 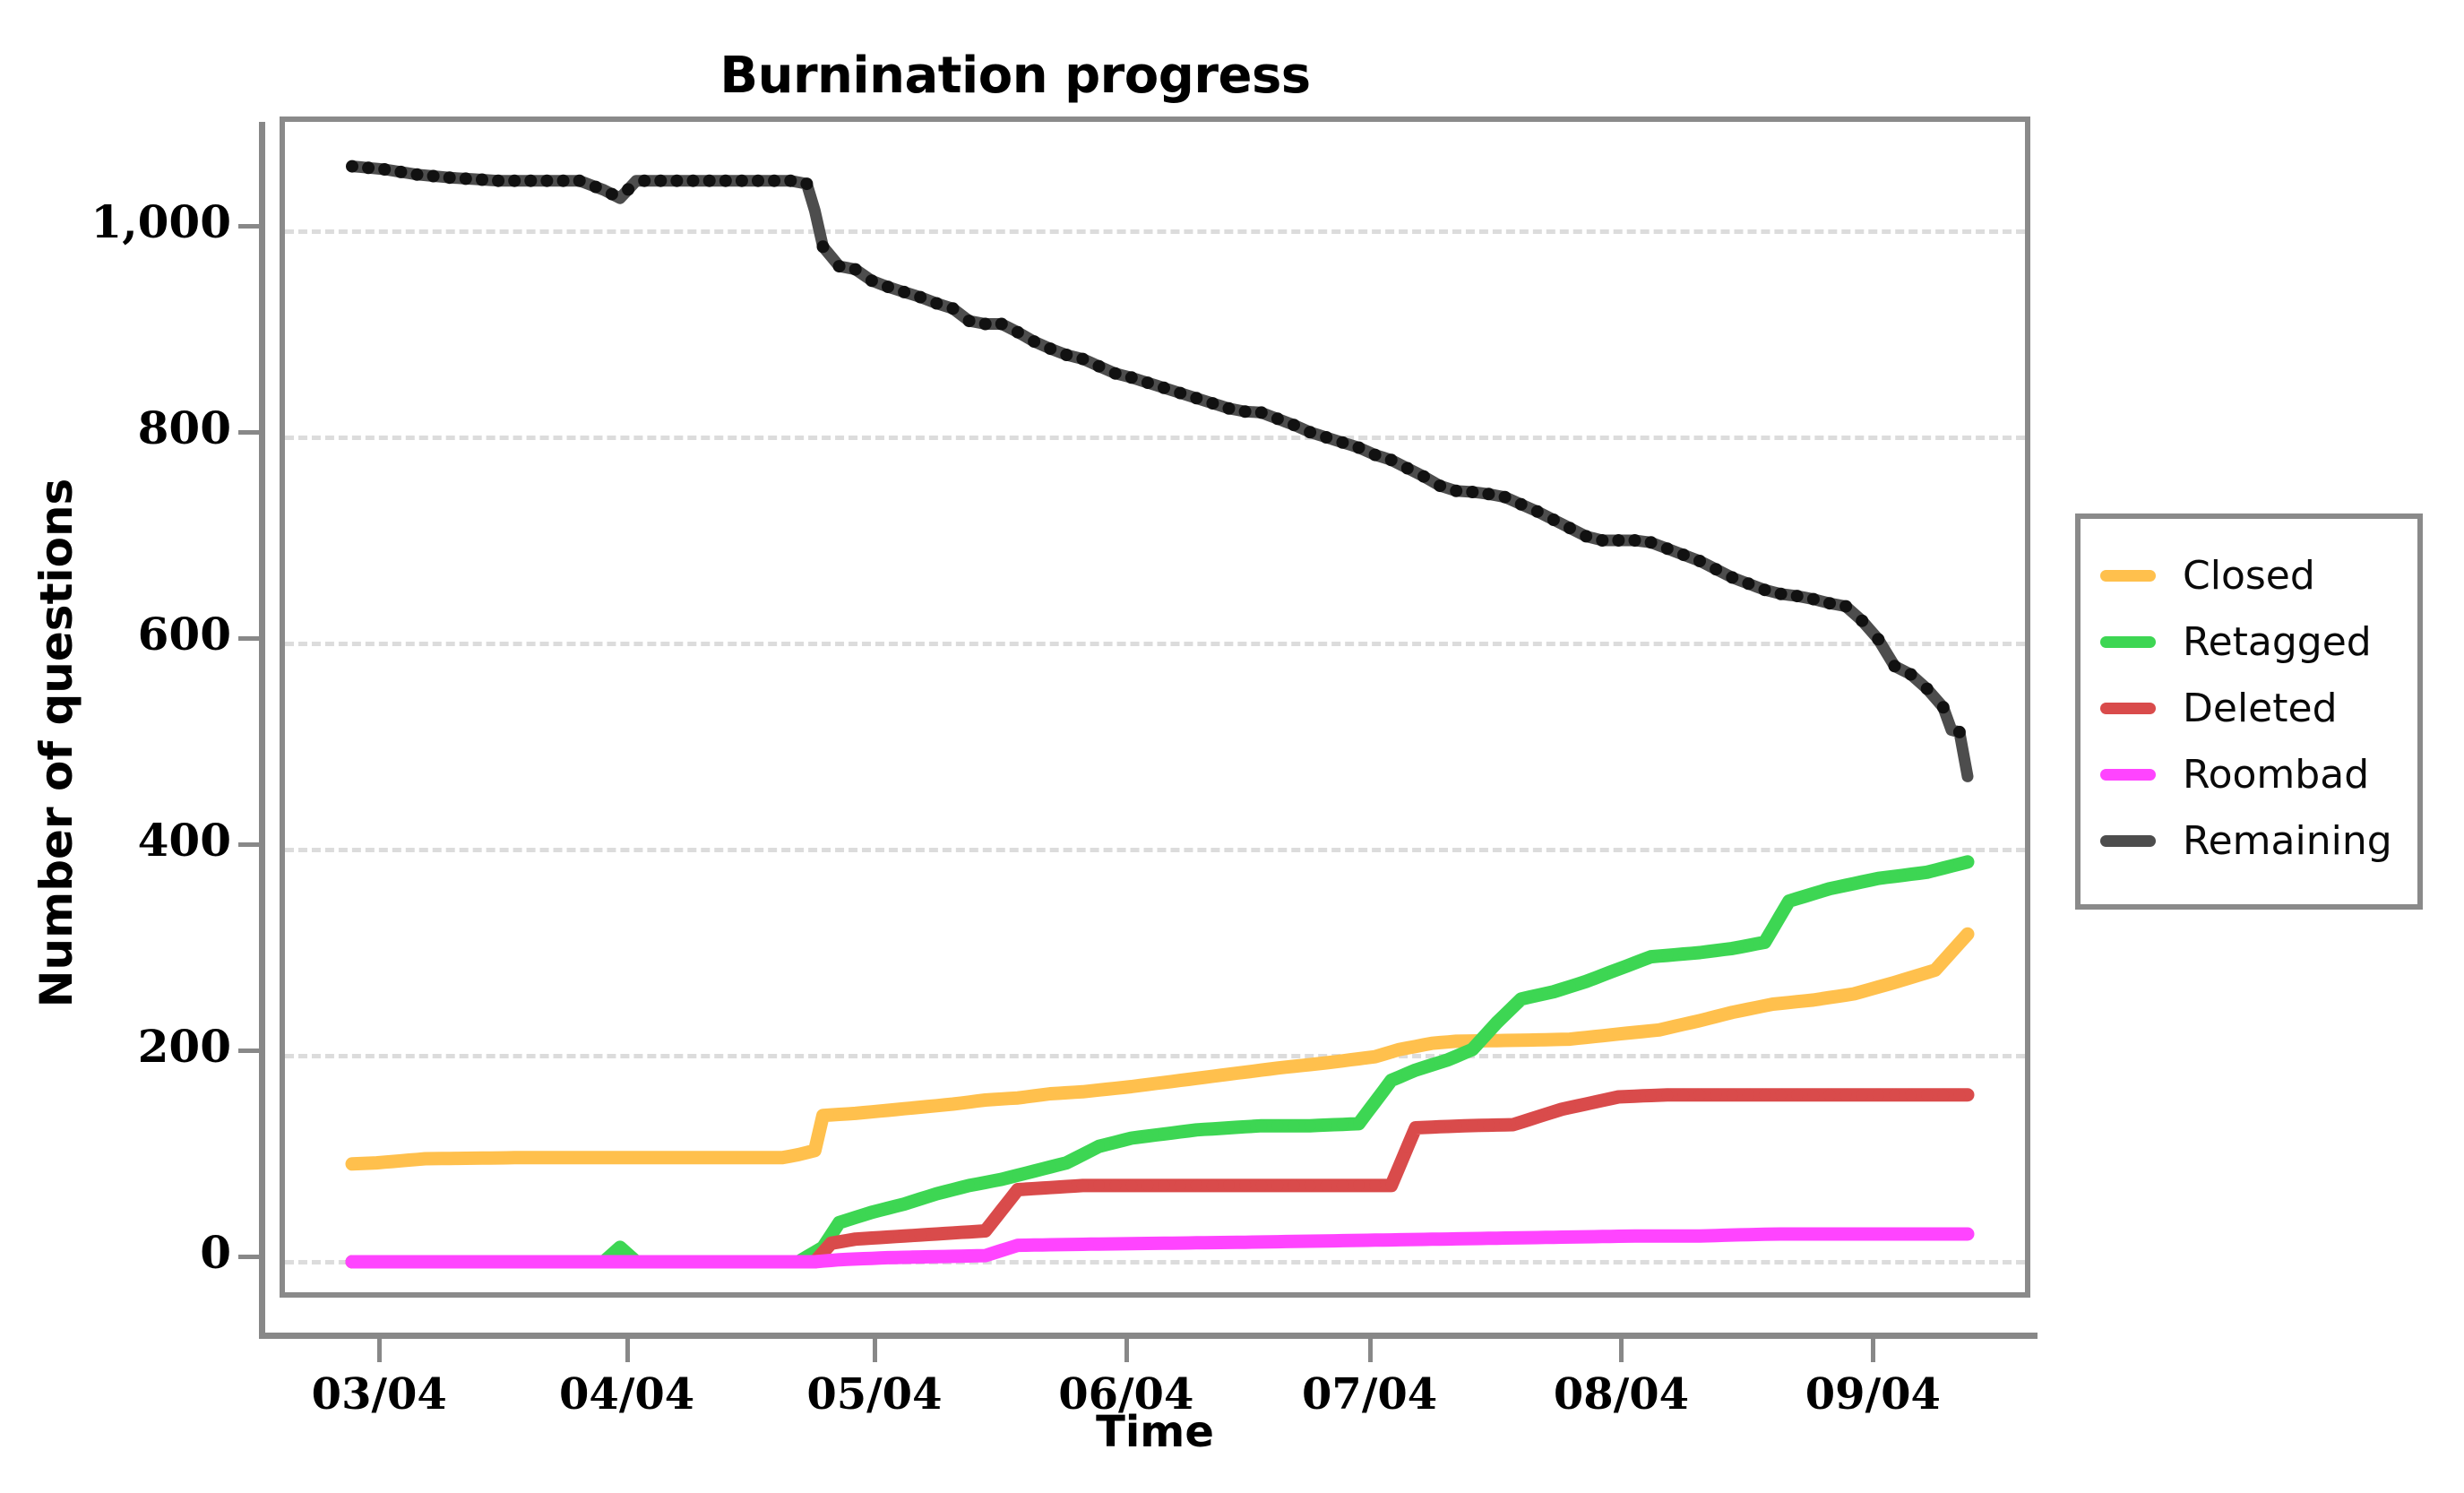 What do you see at coordinates (2128, 641) in the screenshot?
I see `legend-swatch-retagged` at bounding box center [2128, 641].